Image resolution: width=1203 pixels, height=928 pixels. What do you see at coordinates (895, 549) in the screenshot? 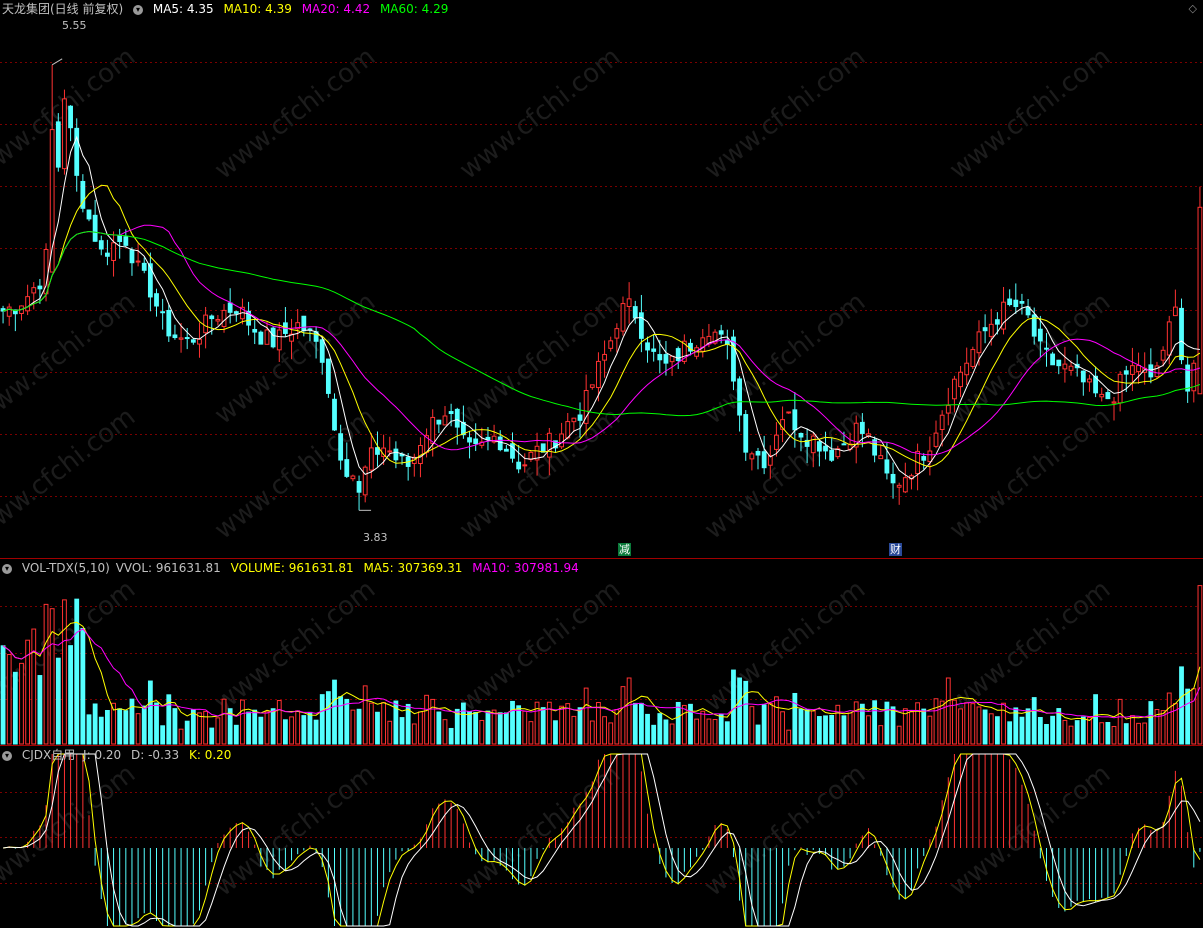
I see `event-marker-finance: 财` at bounding box center [895, 549].